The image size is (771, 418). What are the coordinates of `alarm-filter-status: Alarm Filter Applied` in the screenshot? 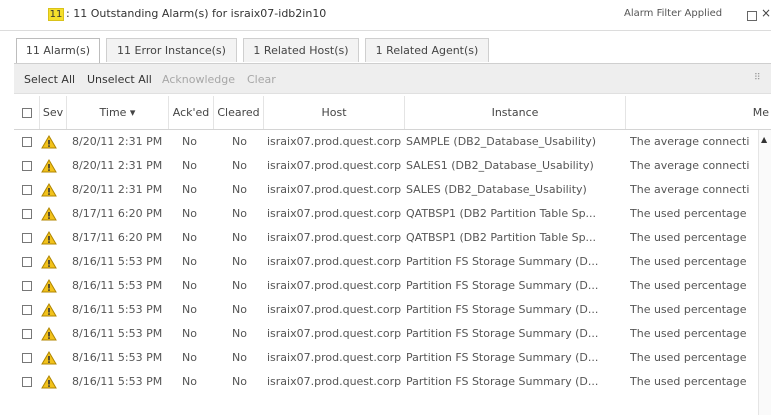 It's located at (673, 13).